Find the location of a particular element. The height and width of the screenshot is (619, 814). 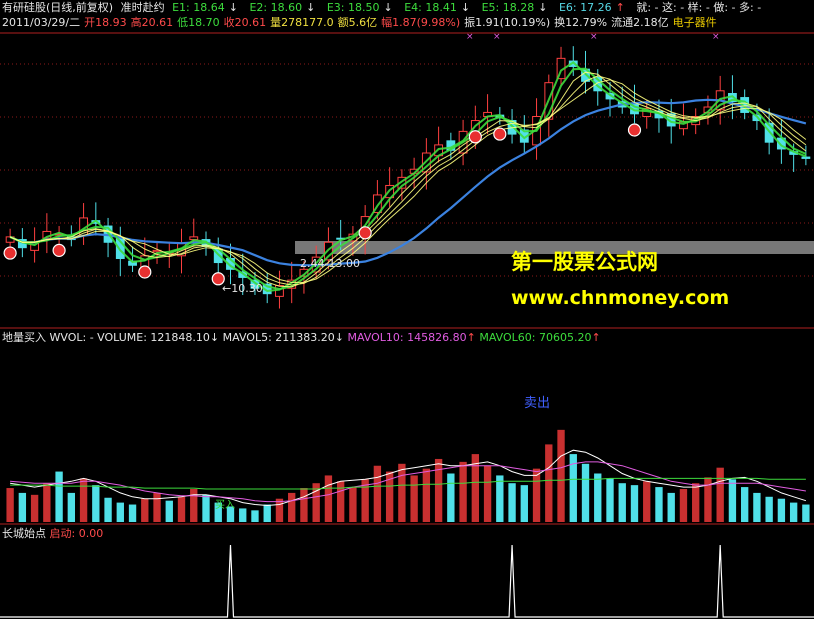

wvol-value: WVOL: - is located at coordinates (71, 337).